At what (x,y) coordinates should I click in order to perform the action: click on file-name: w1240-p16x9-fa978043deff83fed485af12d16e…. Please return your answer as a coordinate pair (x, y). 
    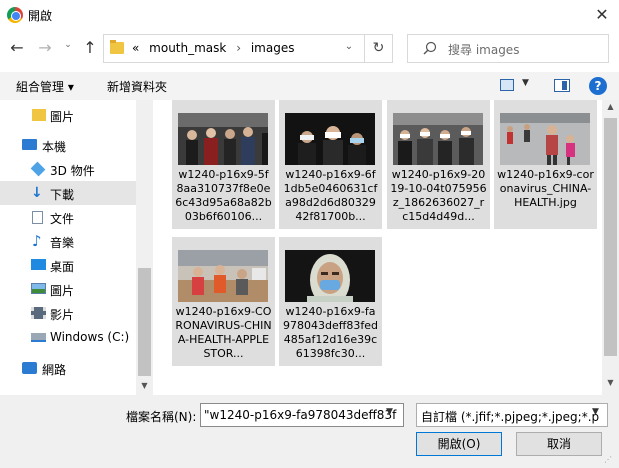
    Looking at the image, I should click on (330, 332).